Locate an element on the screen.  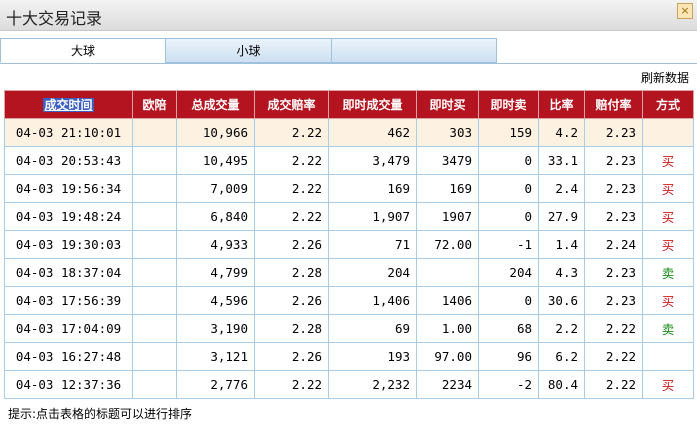
close-icon: × is located at coordinates (685, 11).